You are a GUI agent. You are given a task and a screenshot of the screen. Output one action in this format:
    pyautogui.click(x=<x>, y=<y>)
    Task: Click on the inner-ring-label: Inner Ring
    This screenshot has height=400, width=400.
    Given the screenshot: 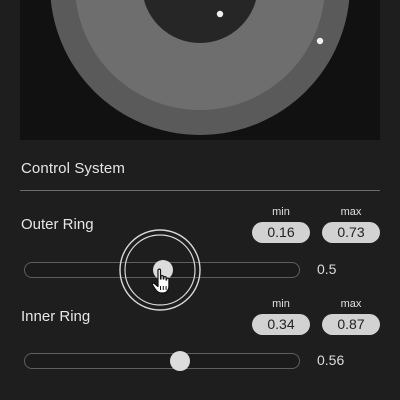 What is the action you would take?
    pyautogui.click(x=56, y=316)
    